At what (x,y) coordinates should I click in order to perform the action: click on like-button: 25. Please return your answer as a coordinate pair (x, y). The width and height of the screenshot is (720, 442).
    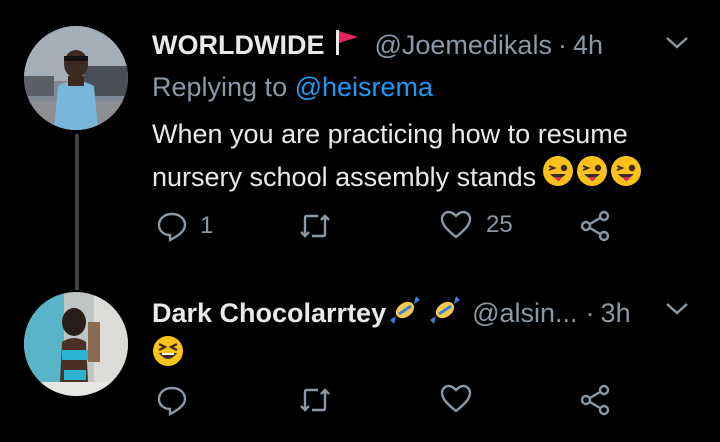
    Looking at the image, I should click on (476, 225).